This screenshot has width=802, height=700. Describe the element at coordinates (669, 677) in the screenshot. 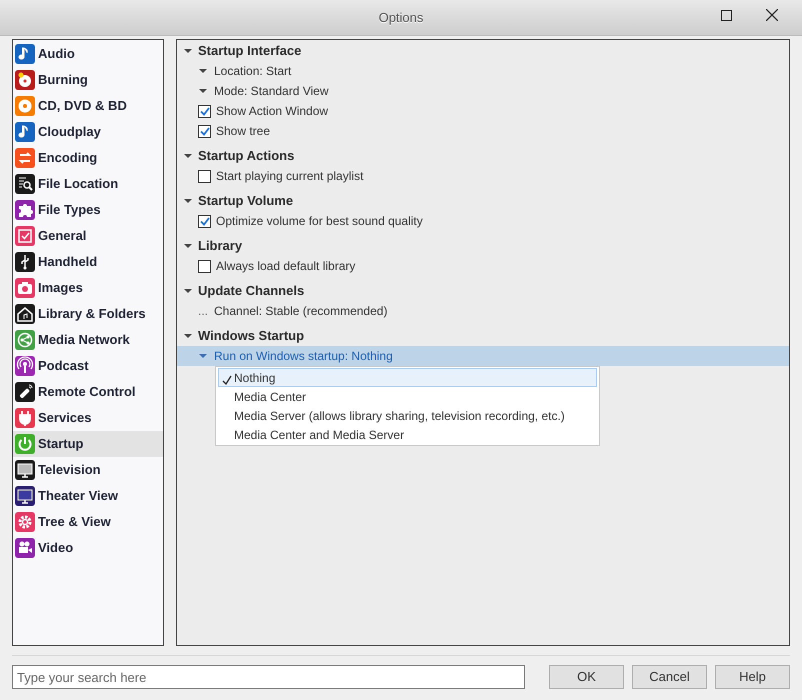

I see `dialog-button: Cancel` at that location.